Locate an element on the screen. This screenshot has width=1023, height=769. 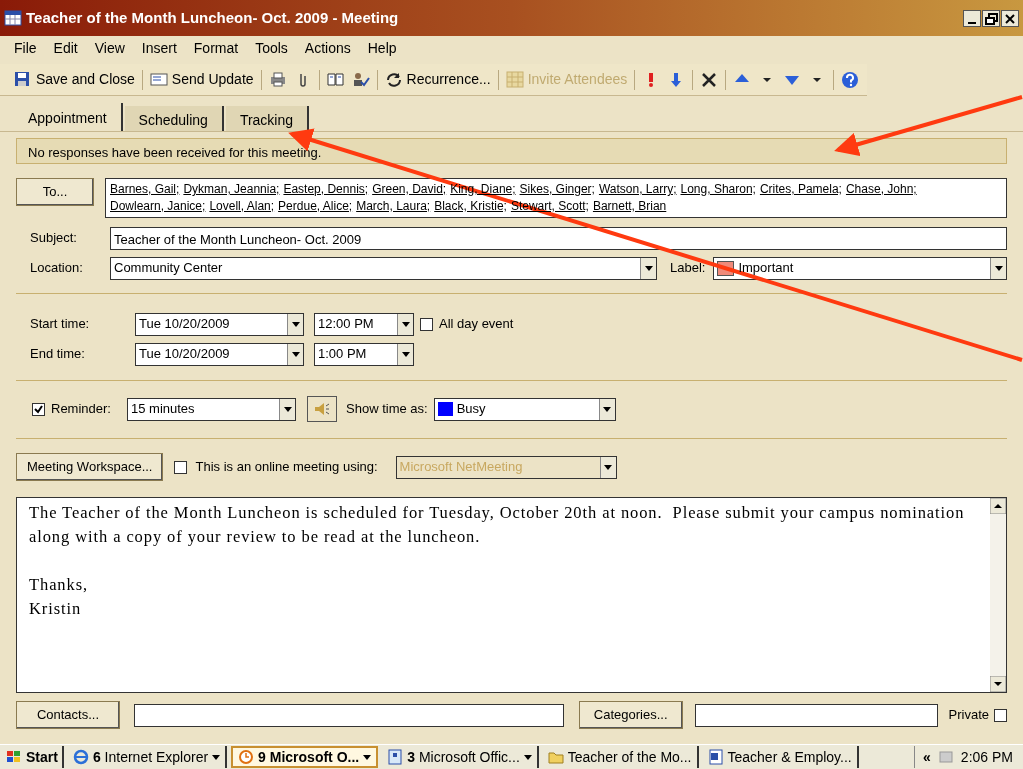
checkbox-label: Reminder: is located at coordinates (81, 409).